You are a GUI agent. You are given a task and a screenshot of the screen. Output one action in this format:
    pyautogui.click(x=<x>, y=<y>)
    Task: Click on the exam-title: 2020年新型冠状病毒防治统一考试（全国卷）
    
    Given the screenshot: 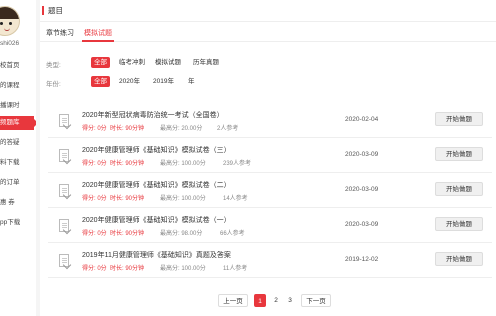 What is the action you would take?
    pyautogui.click(x=153, y=115)
    